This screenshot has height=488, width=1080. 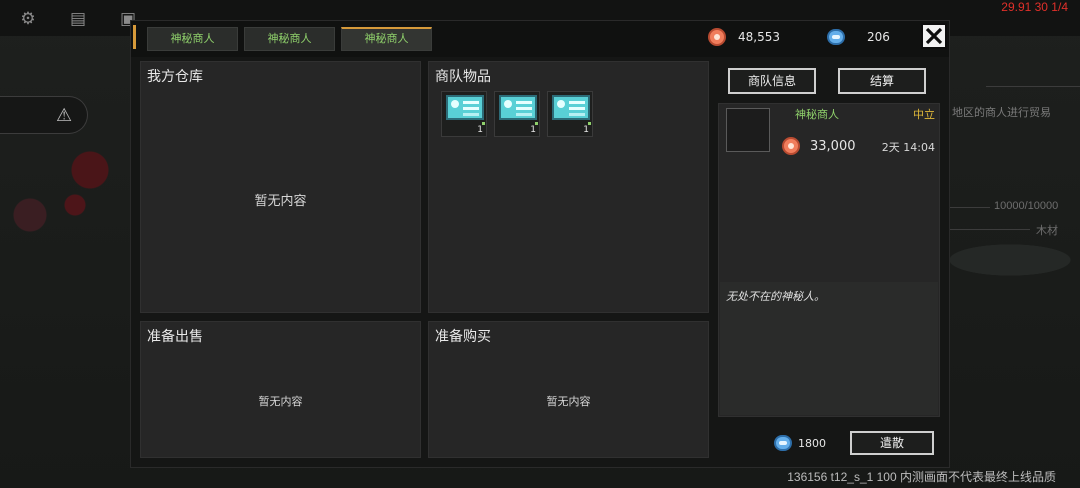 What do you see at coordinates (175, 77) in the screenshot?
I see `panel-title: 我方仓库` at bounding box center [175, 77].